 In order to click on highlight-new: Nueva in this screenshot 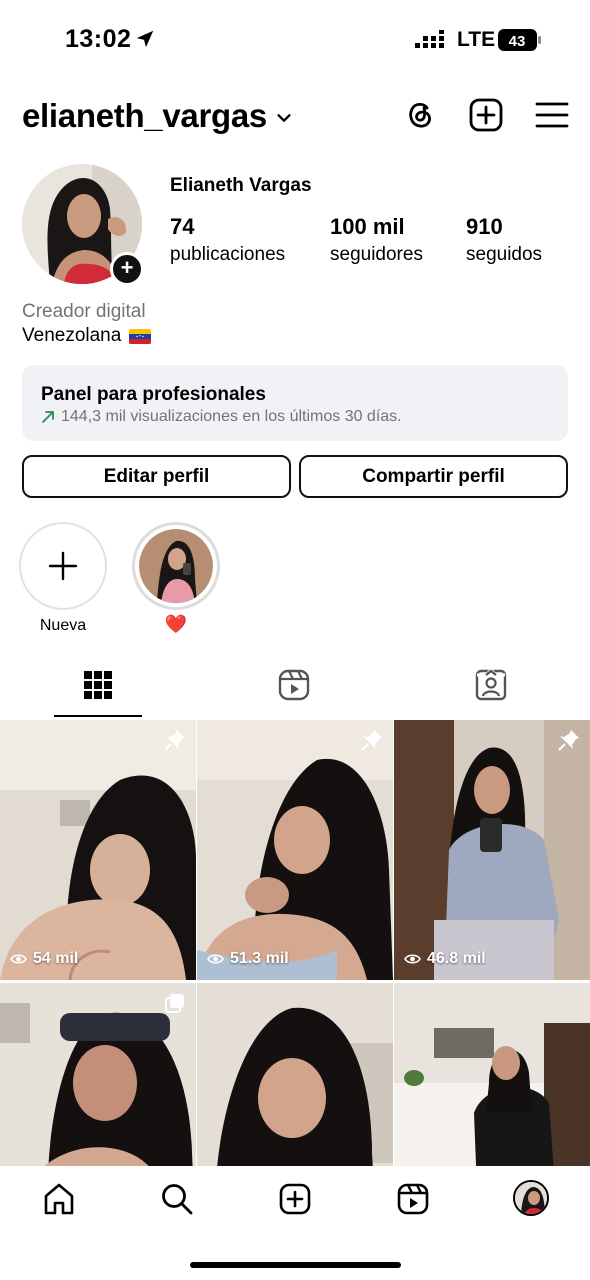, I will do `click(63, 578)`.